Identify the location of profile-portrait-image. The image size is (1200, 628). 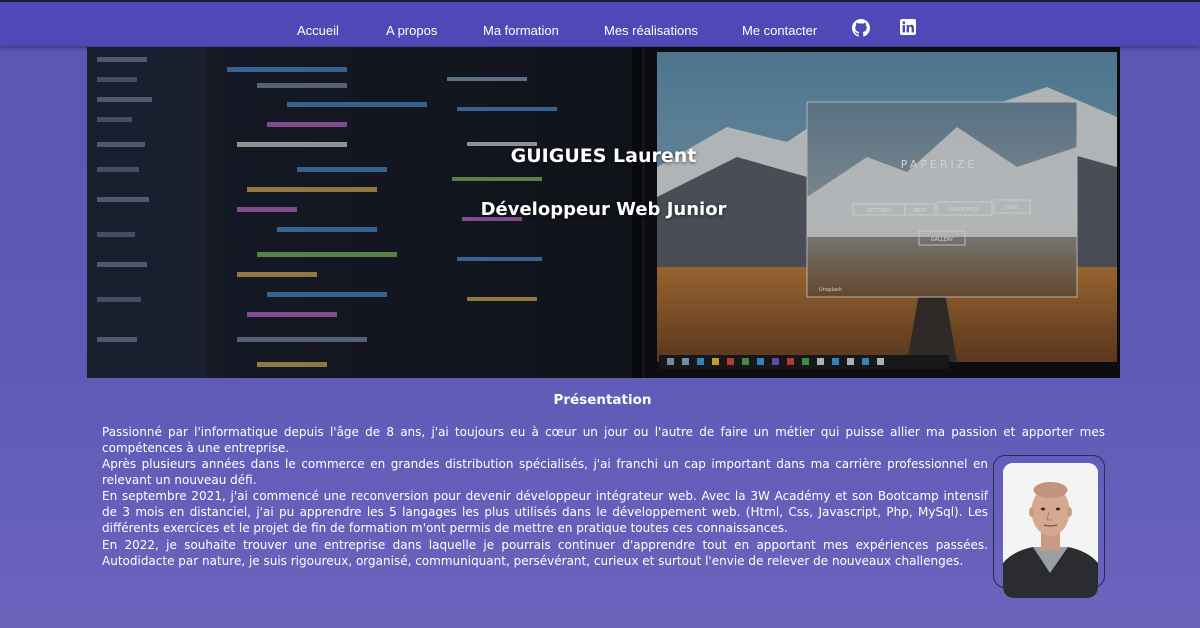
(1050, 530).